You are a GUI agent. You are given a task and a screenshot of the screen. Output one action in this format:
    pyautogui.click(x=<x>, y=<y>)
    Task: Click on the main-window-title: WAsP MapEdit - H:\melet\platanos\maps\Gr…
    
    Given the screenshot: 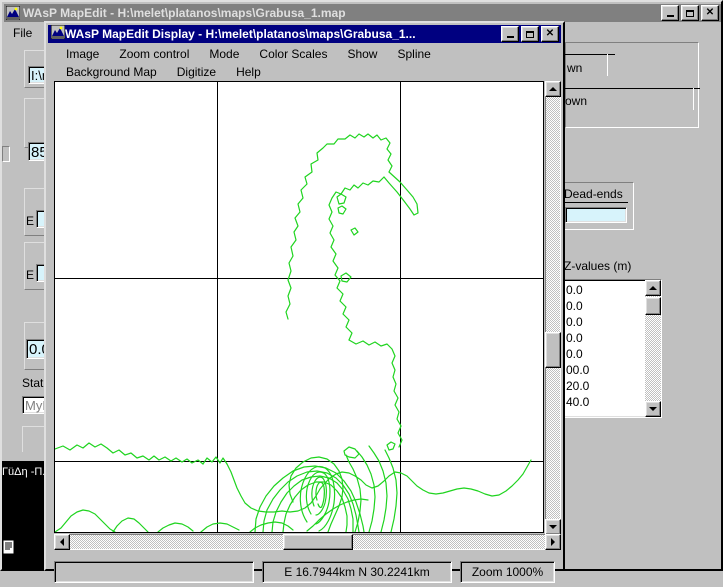 What is the action you would take?
    pyautogui.click(x=184, y=13)
    